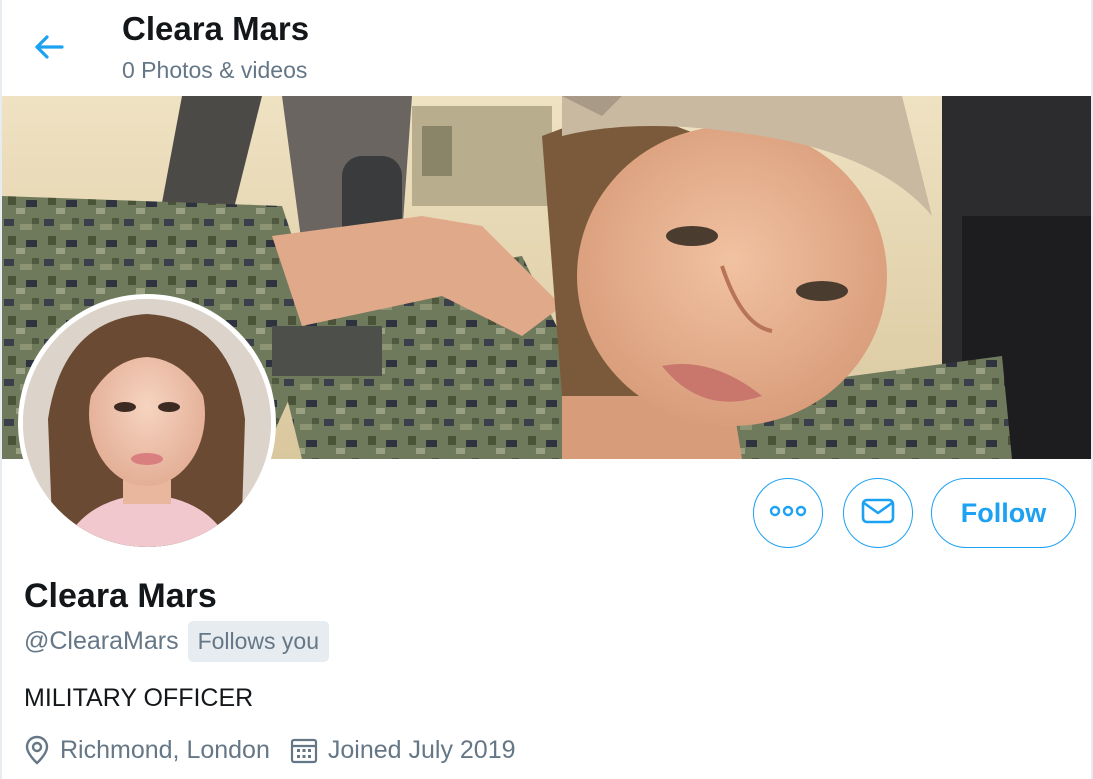 The image size is (1093, 779). I want to click on profile-meta: Richmond, London Joined July 2019, so click(270, 750).